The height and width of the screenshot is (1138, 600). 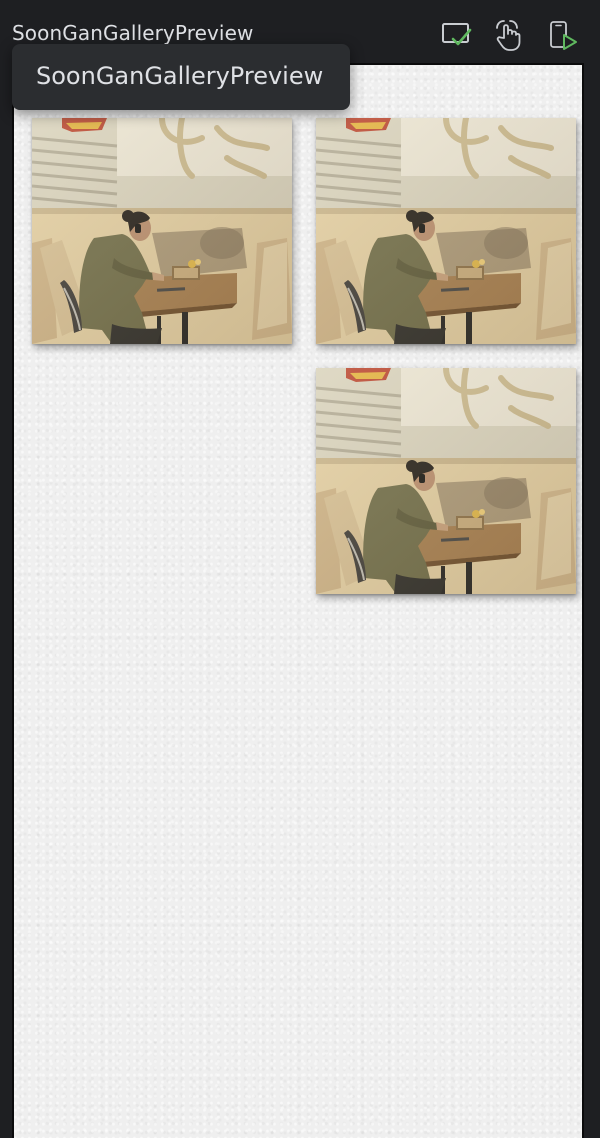 I want to click on window-title: SoonGanGalleryPreview, so click(x=133, y=33).